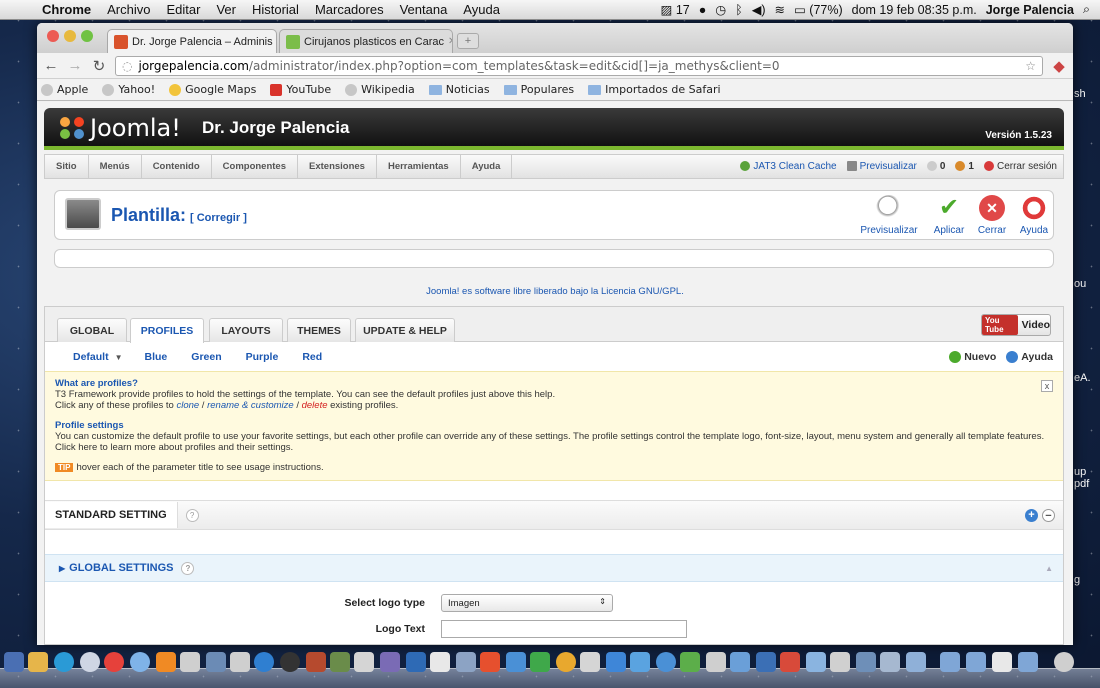 This screenshot has height=688, width=1100. What do you see at coordinates (166, 662) in the screenshot?
I see `vlc-icon` at bounding box center [166, 662].